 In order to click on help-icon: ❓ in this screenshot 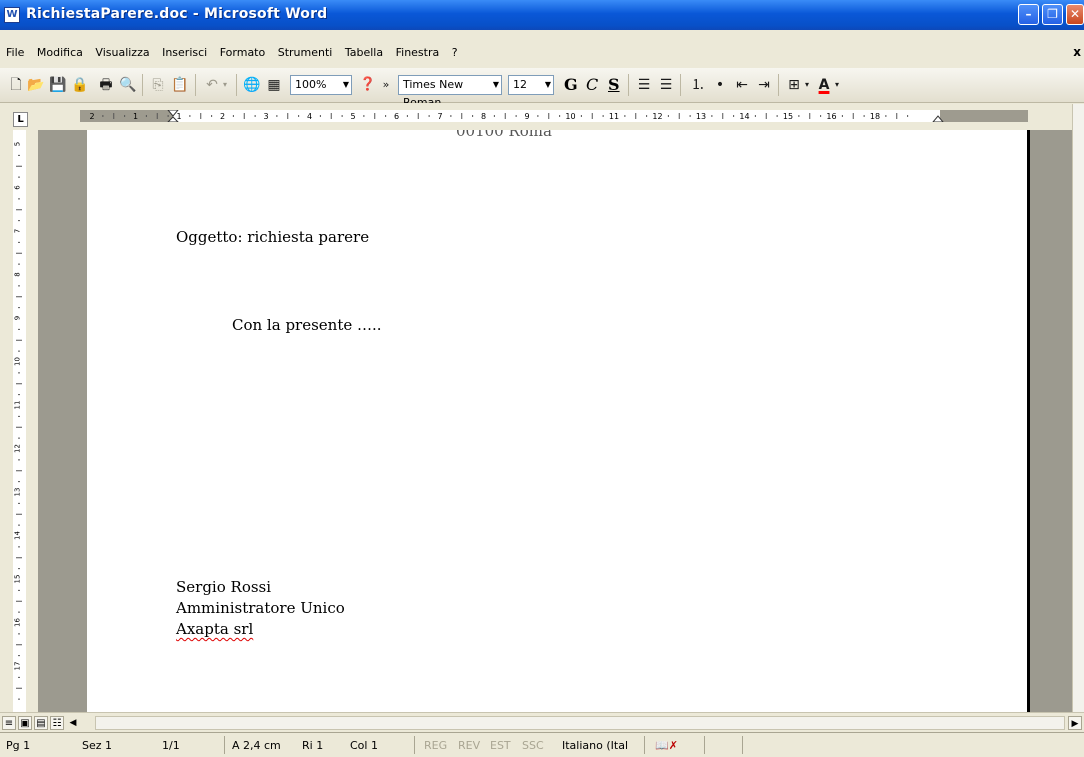, I will do `click(368, 85)`.